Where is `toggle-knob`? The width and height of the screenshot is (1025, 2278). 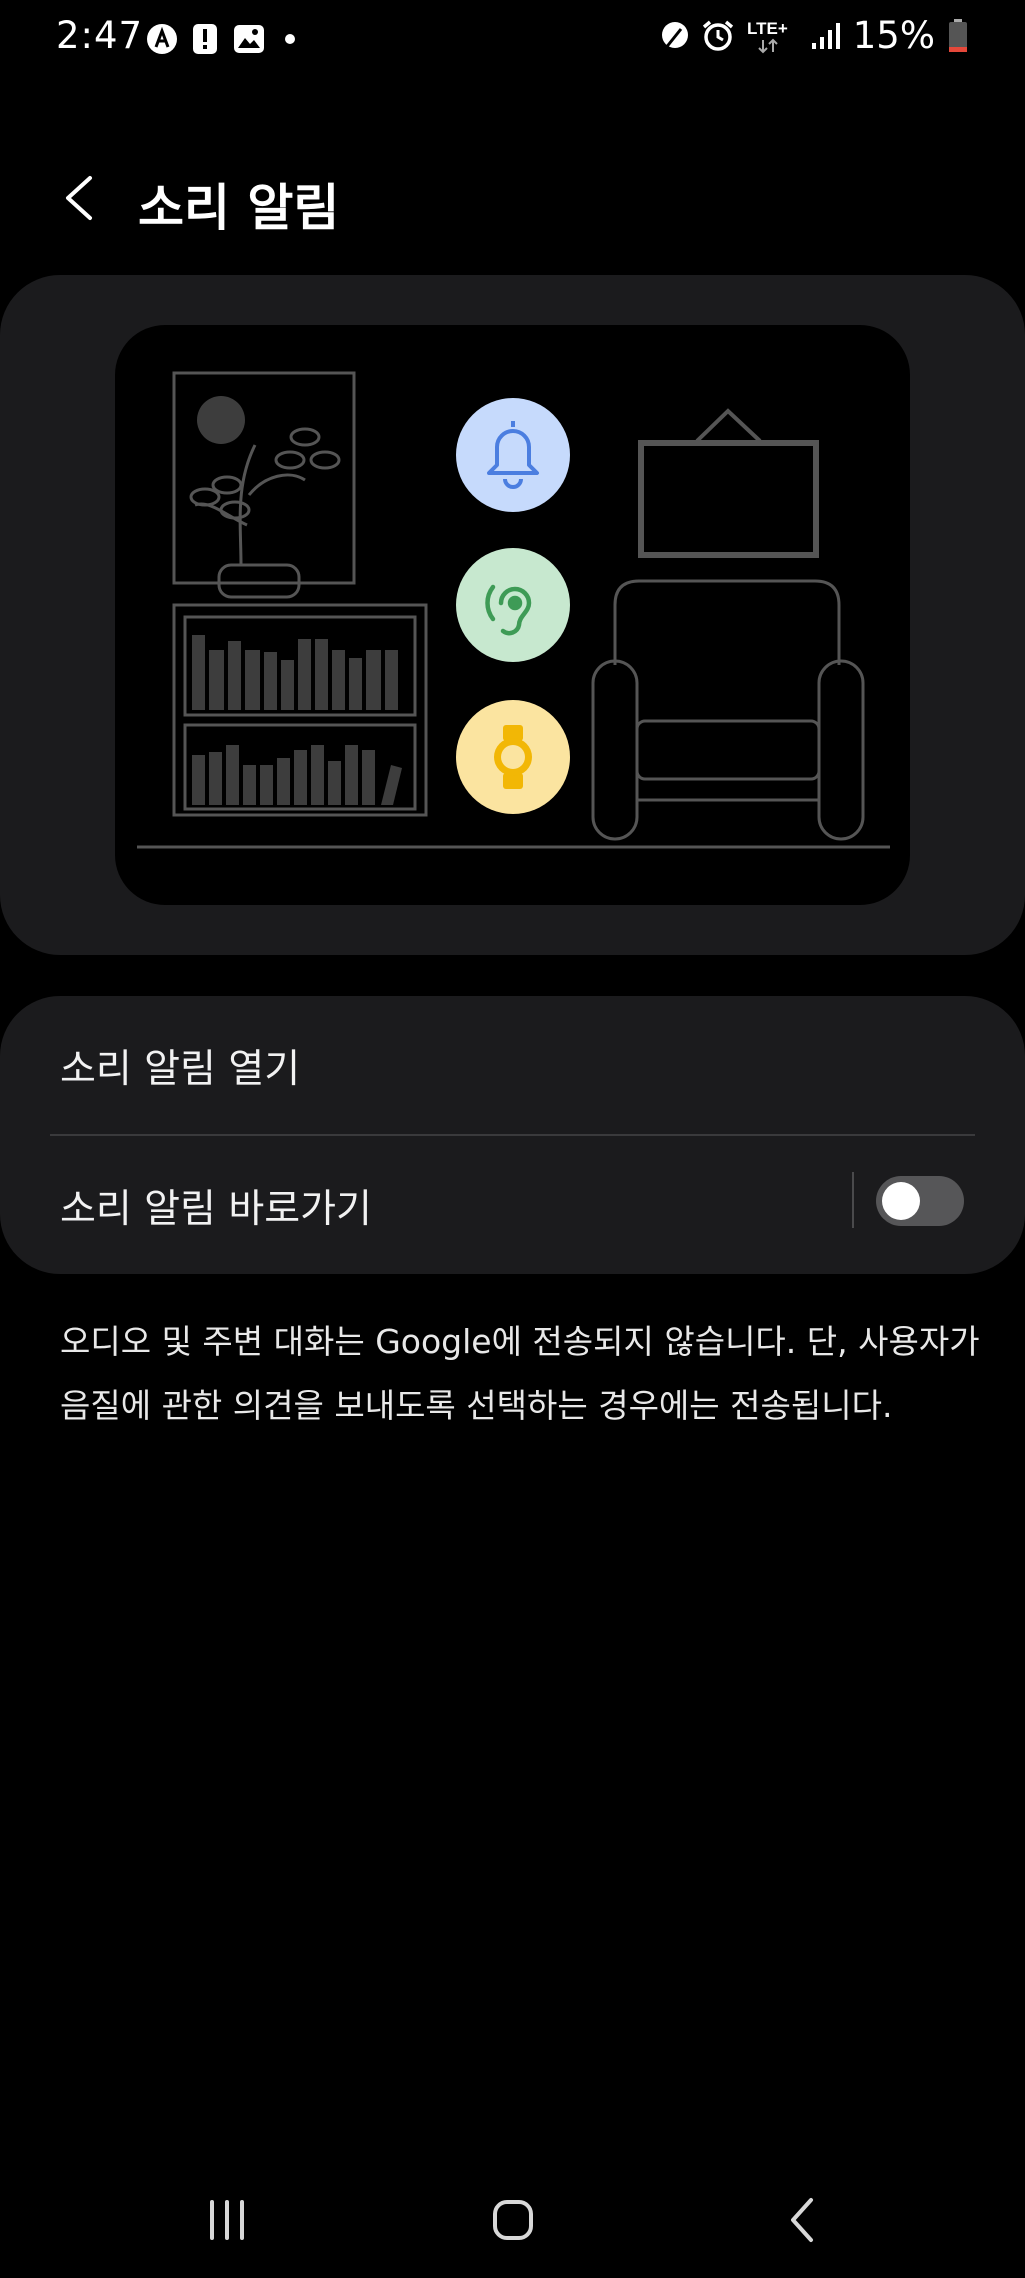
toggle-knob is located at coordinates (901, 1201).